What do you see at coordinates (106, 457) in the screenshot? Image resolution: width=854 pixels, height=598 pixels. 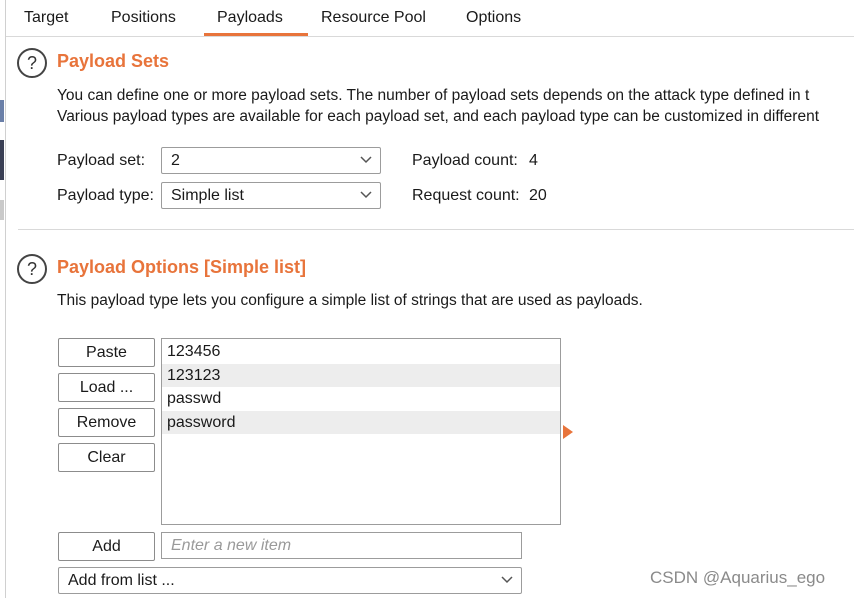 I see `clear-button: Clear` at bounding box center [106, 457].